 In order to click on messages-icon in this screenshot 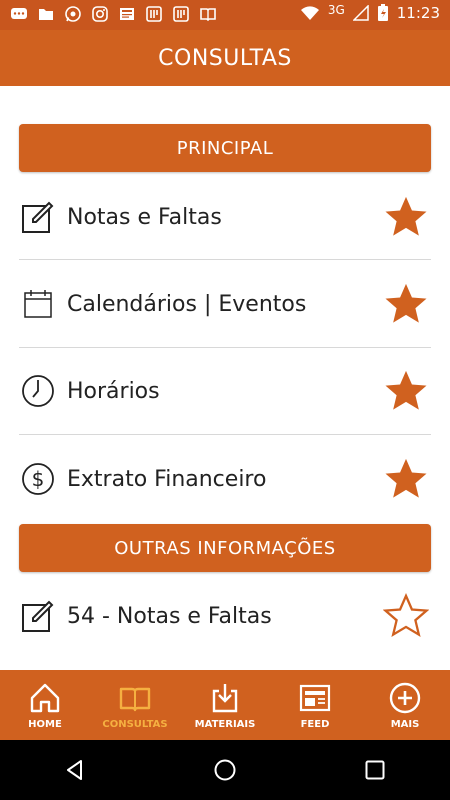, I will do `click(19, 13)`.